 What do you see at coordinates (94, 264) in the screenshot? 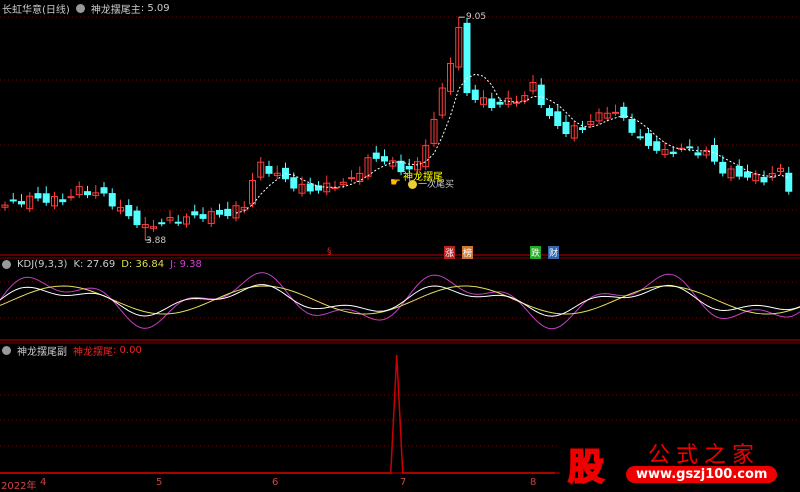
I see `kdj-k: K: 27.69` at bounding box center [94, 264].